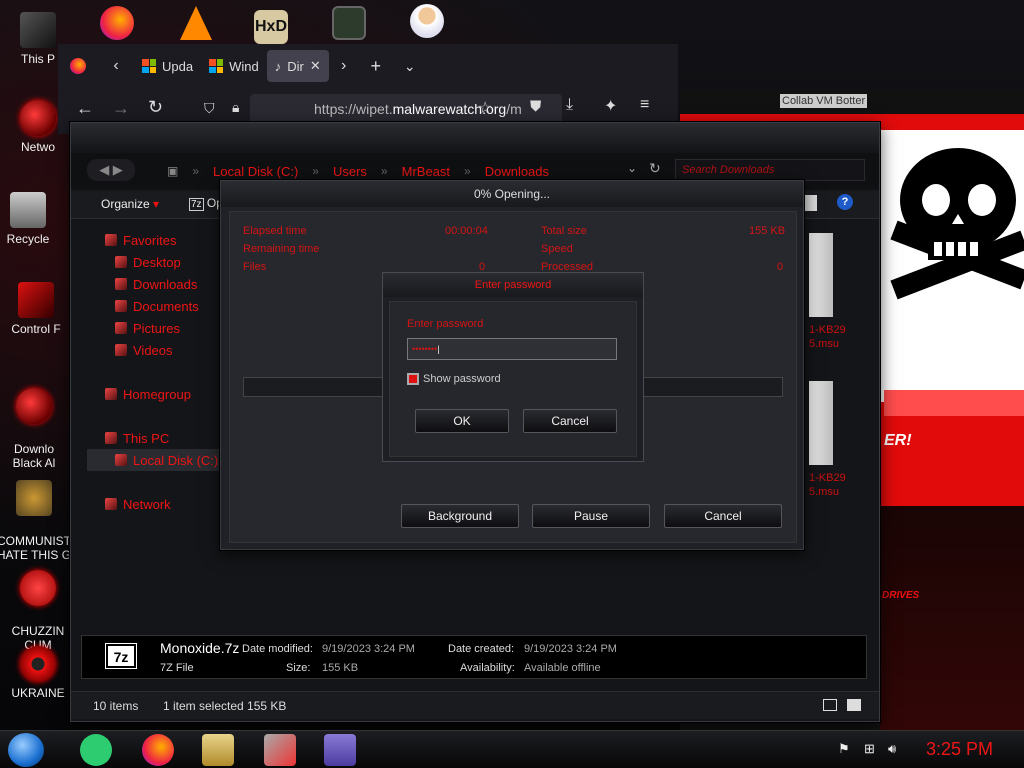 The width and height of the screenshot is (1024, 768). Describe the element at coordinates (297, 66) in the screenshot. I see `tab-directory: ♪ Dir ✕` at that location.